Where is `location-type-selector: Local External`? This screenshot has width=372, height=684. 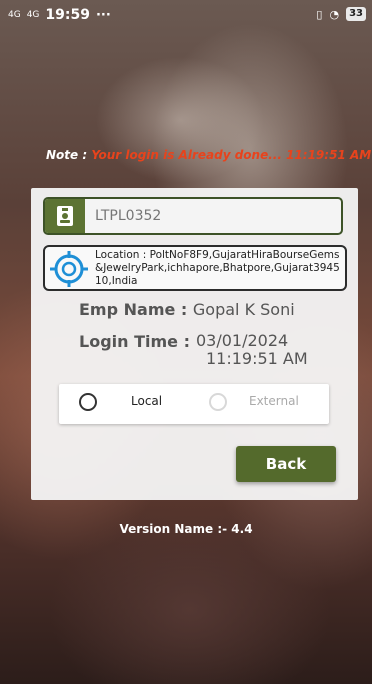
location-type-selector: Local External is located at coordinates (194, 404).